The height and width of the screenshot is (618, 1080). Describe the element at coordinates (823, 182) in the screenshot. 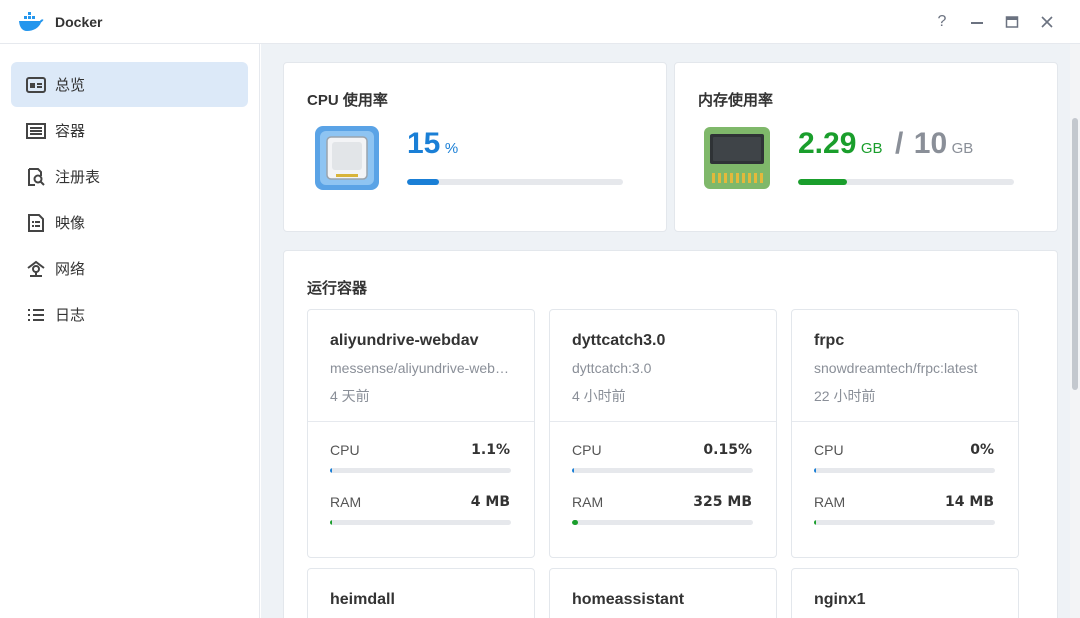

I see `memory-progress-fill` at that location.